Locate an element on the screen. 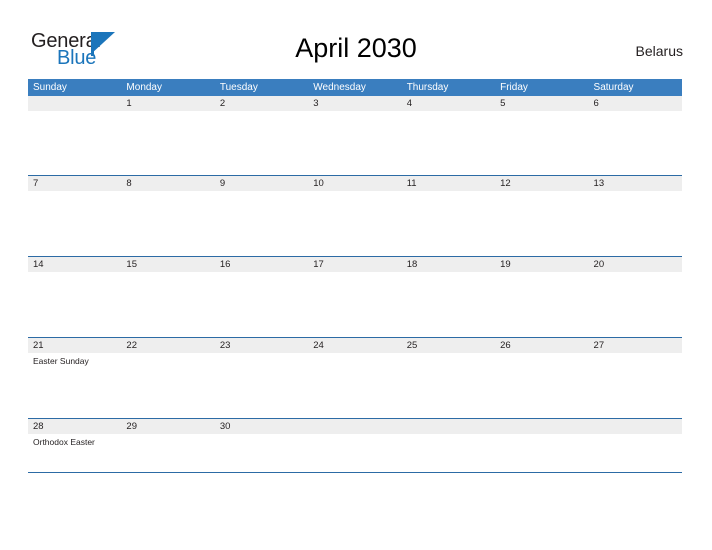 The image size is (712, 550). week-event-body: Easter Sunday is located at coordinates (355, 385).